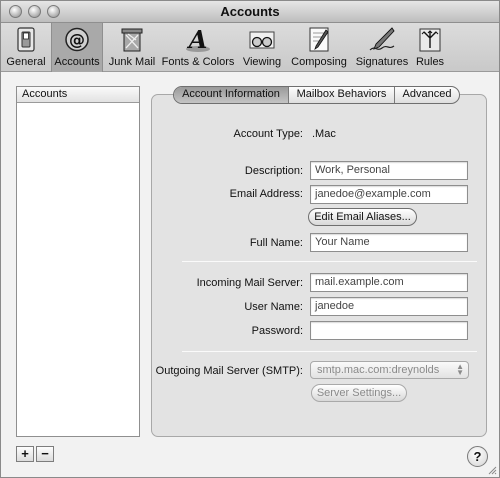  I want to click on toolbar-viewing: Viewing, so click(262, 47).